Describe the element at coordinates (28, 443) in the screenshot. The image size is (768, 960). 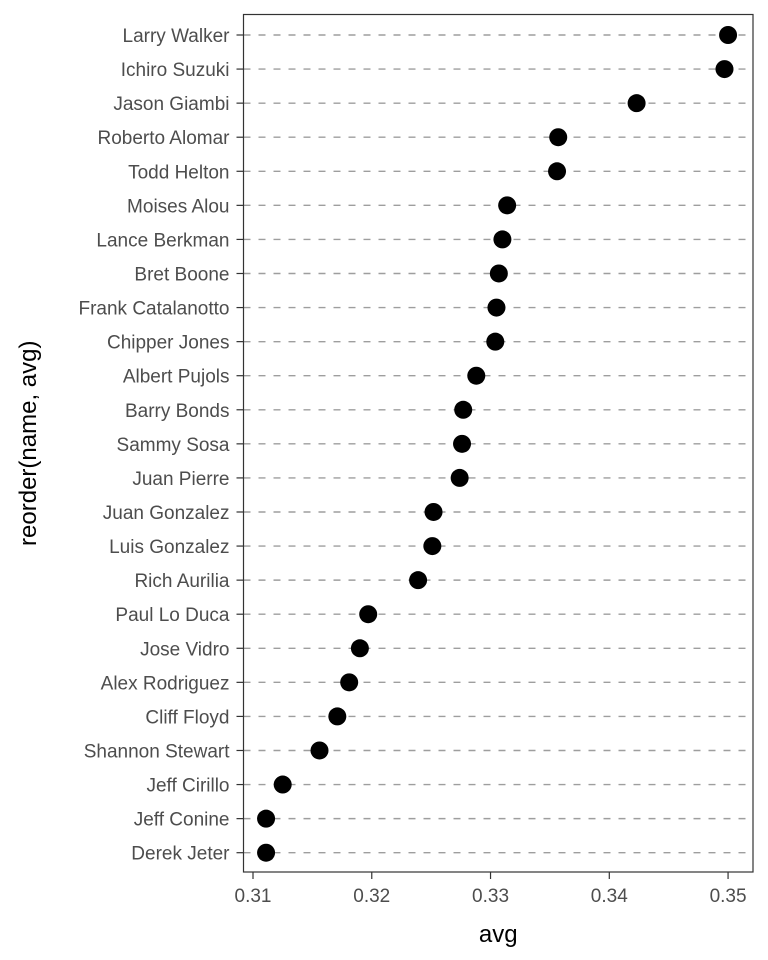
I see `y-axis-title: reorder(name, avg)` at that location.